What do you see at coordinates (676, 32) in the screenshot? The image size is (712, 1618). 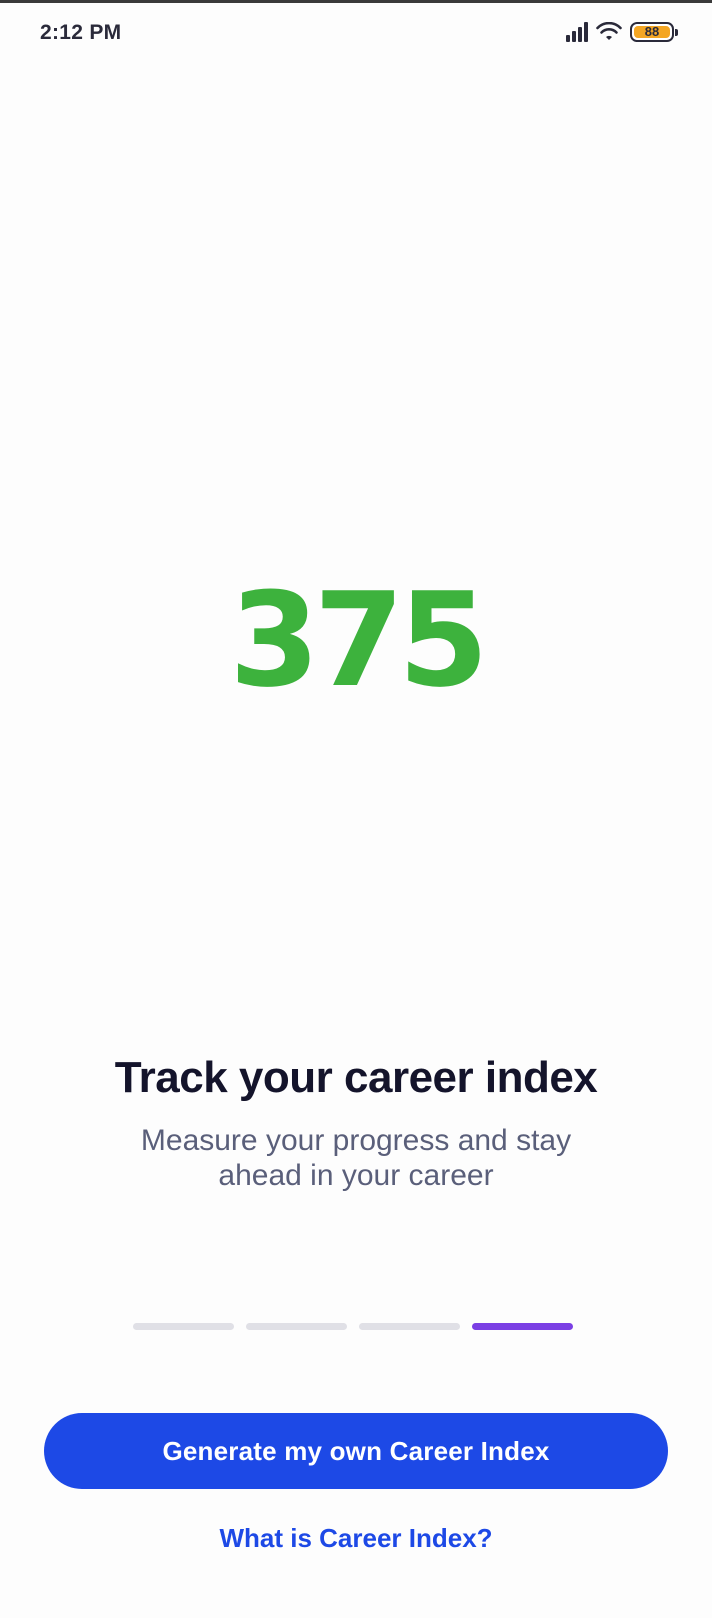 I see `battery-nub` at bounding box center [676, 32].